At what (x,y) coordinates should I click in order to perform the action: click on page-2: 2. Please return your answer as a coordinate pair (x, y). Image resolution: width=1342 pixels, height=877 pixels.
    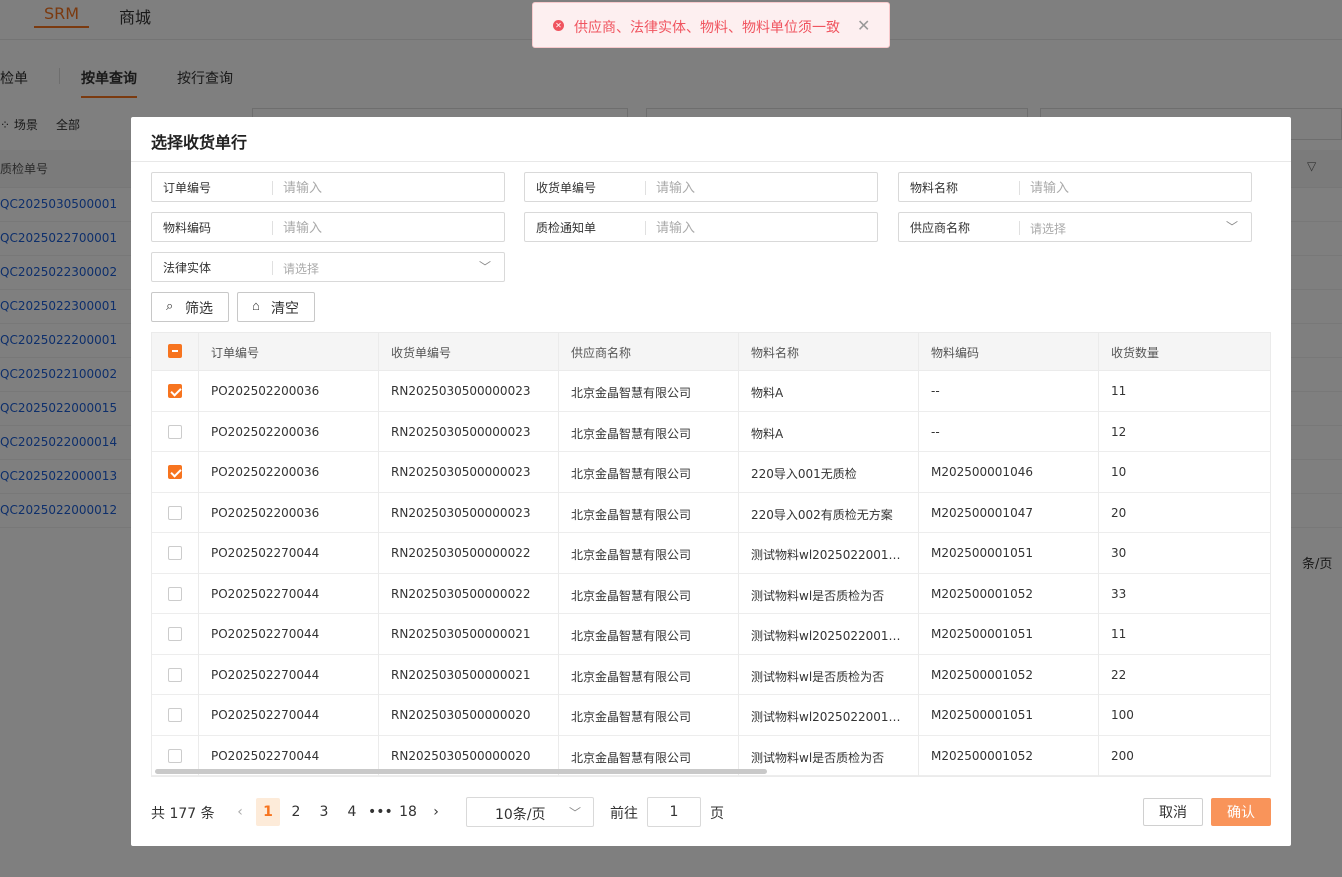
    Looking at the image, I should click on (296, 812).